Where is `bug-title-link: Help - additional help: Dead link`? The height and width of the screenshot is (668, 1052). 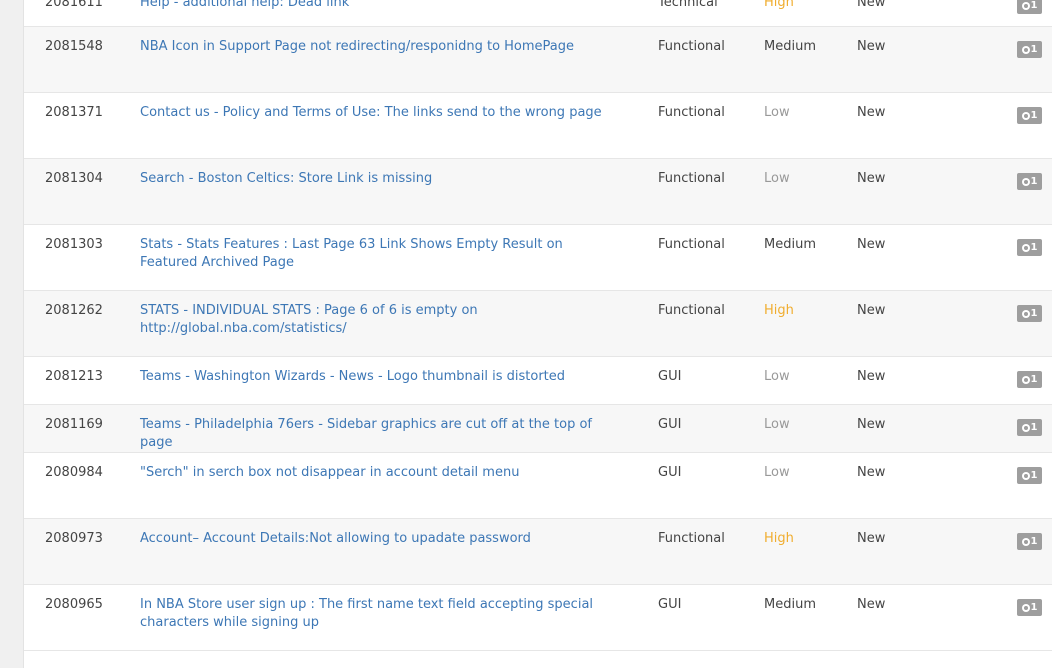 bug-title-link: Help - additional help: Dead link is located at coordinates (375, 6).